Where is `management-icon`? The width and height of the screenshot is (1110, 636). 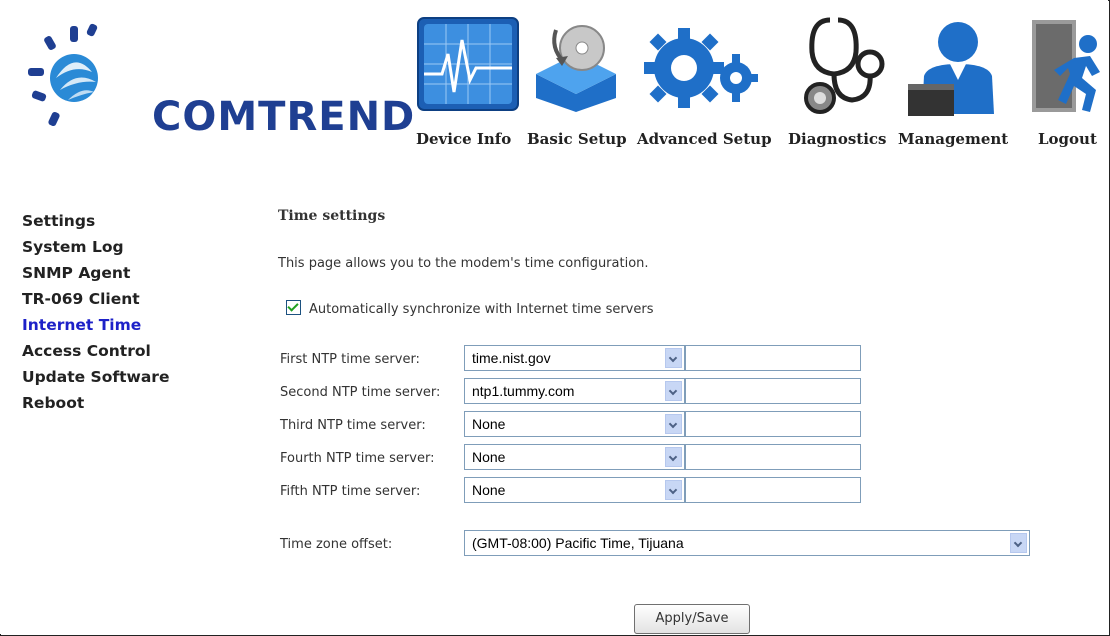
management-icon is located at coordinates (952, 68).